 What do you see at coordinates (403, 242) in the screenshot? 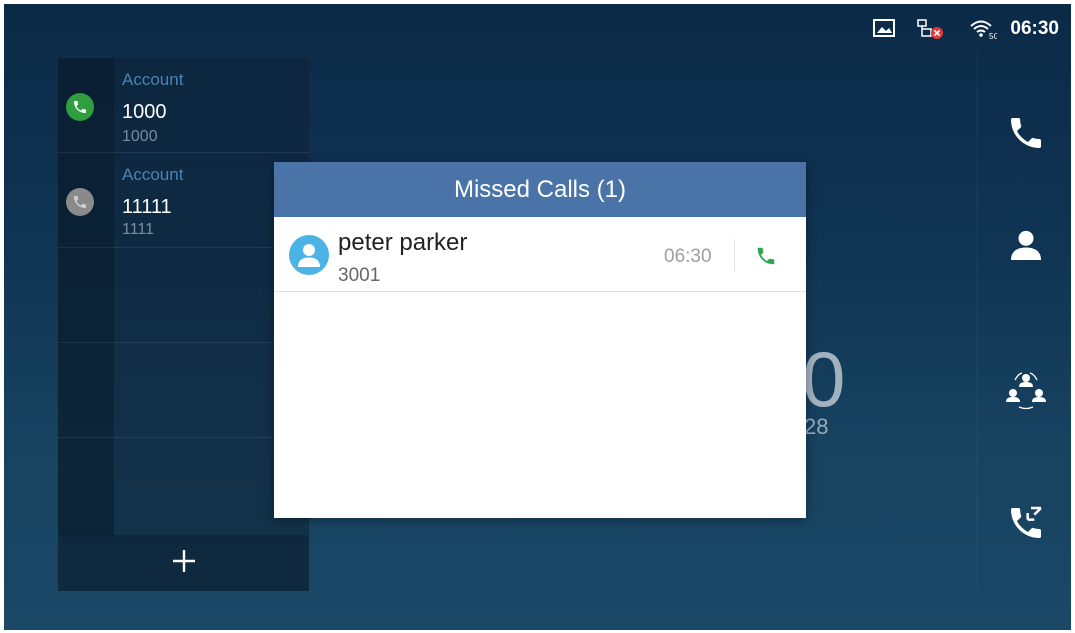
I see `caller-name: peter parker` at bounding box center [403, 242].